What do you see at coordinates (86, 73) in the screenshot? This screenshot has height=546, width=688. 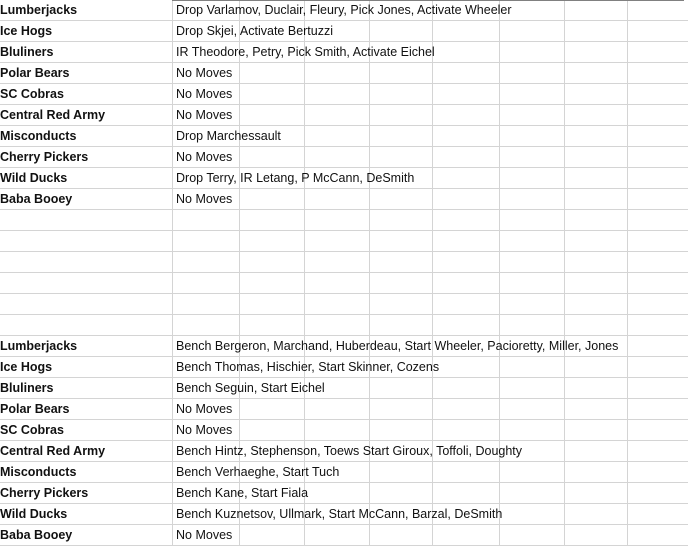 I see `cell-team-name: Polar Bears` at bounding box center [86, 73].